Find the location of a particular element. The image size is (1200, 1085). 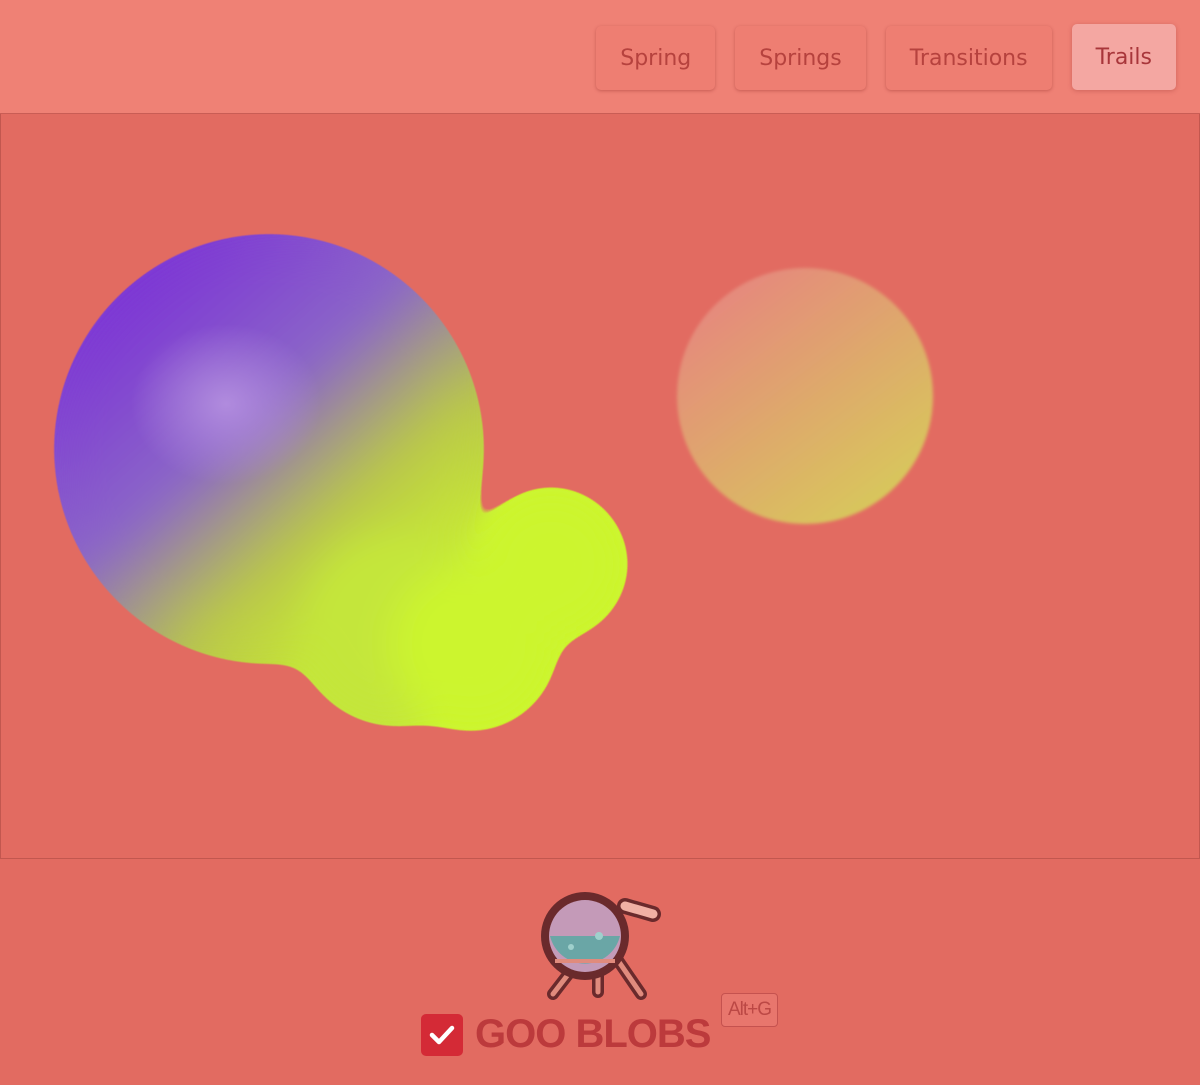

tab-spring: Spring is located at coordinates (656, 58).